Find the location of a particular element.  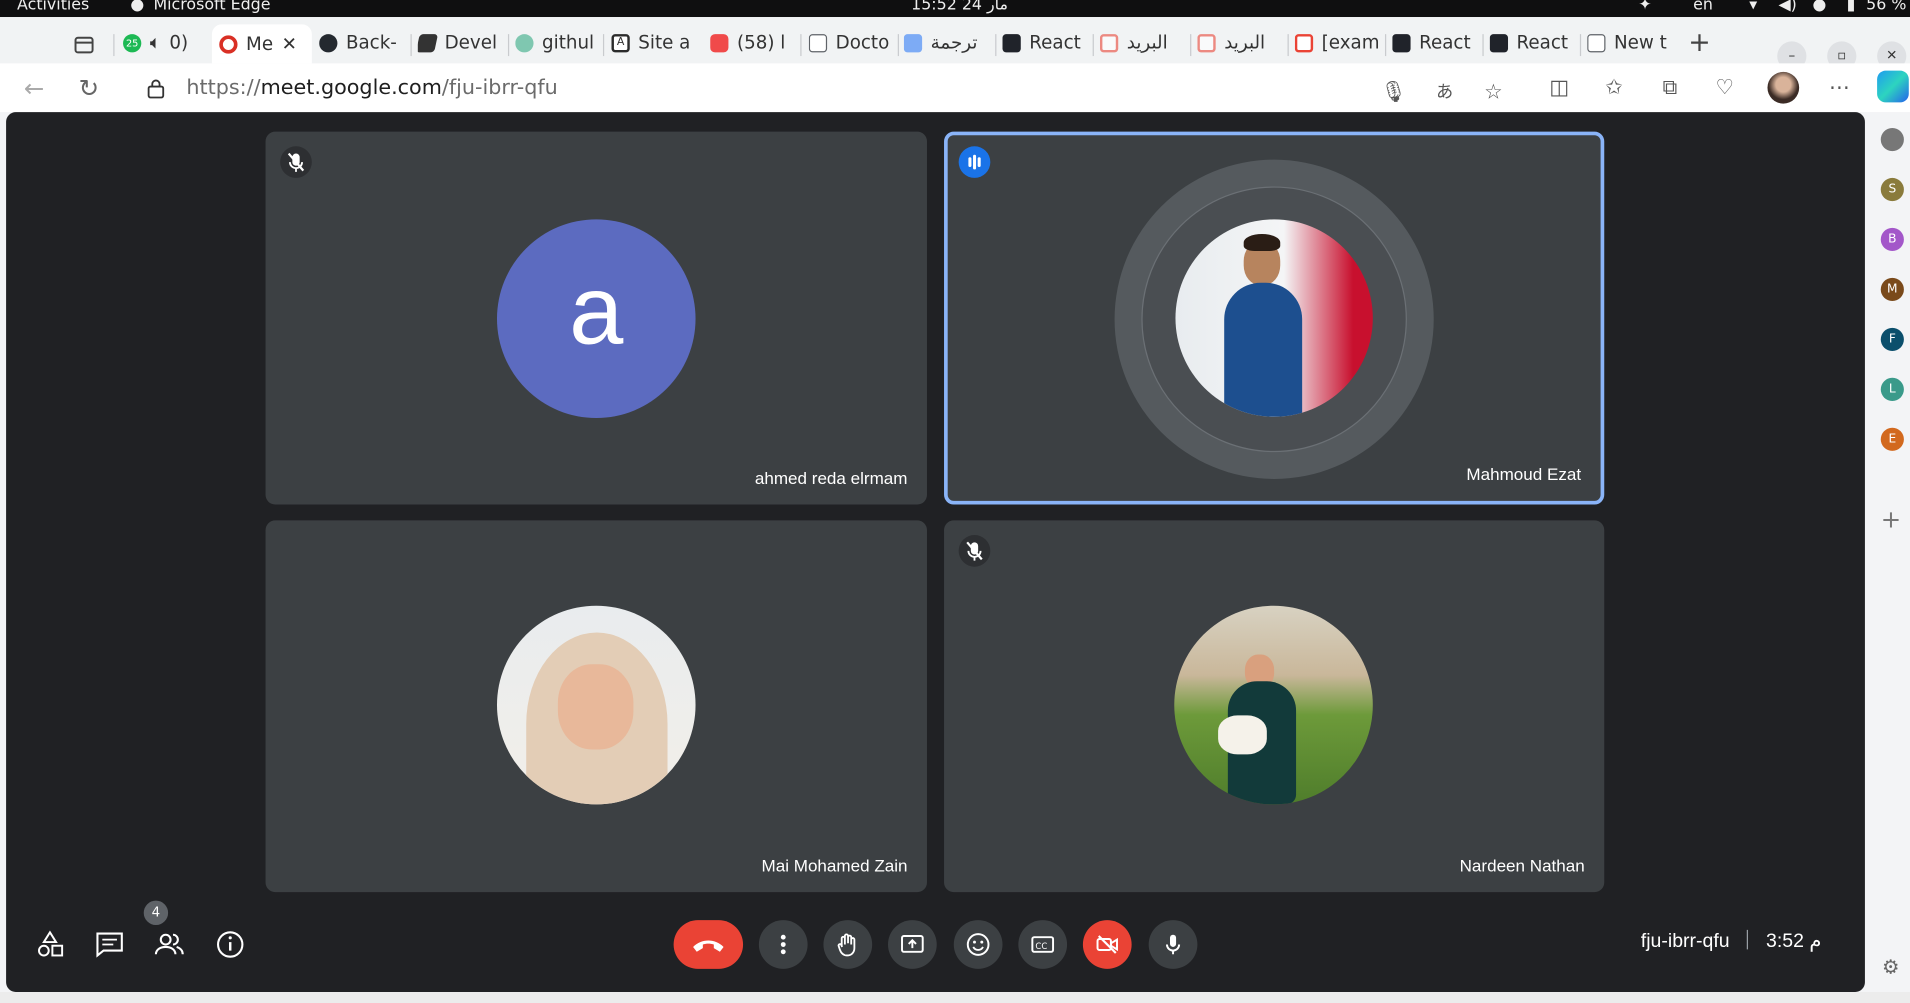

participant-tile: a ahmed reda elrmam is located at coordinates (596, 318).